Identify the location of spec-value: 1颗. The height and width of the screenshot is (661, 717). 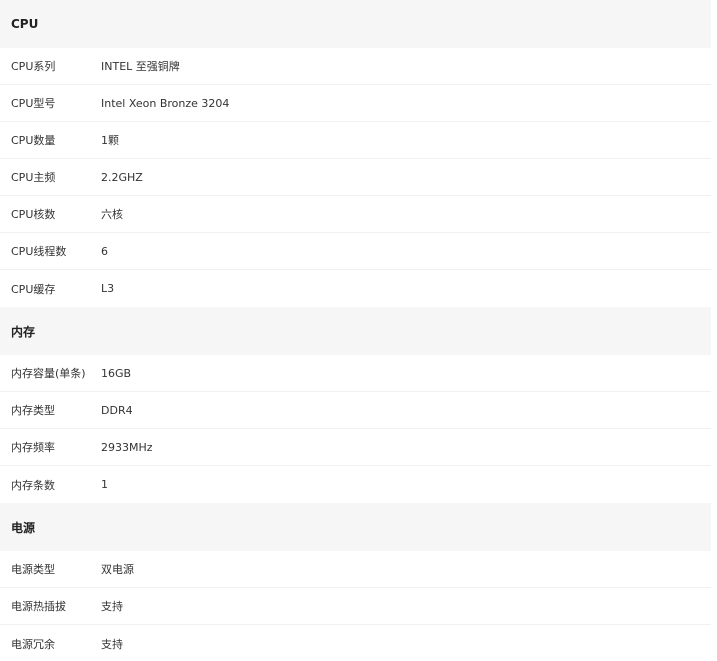
(110, 140).